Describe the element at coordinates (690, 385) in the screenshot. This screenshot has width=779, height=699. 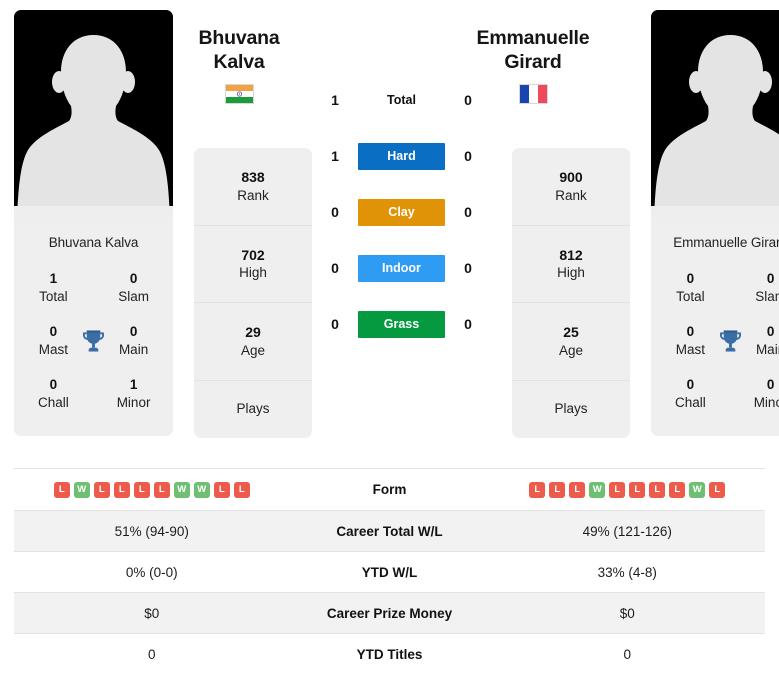
I see `titles-chall-value: 0` at that location.